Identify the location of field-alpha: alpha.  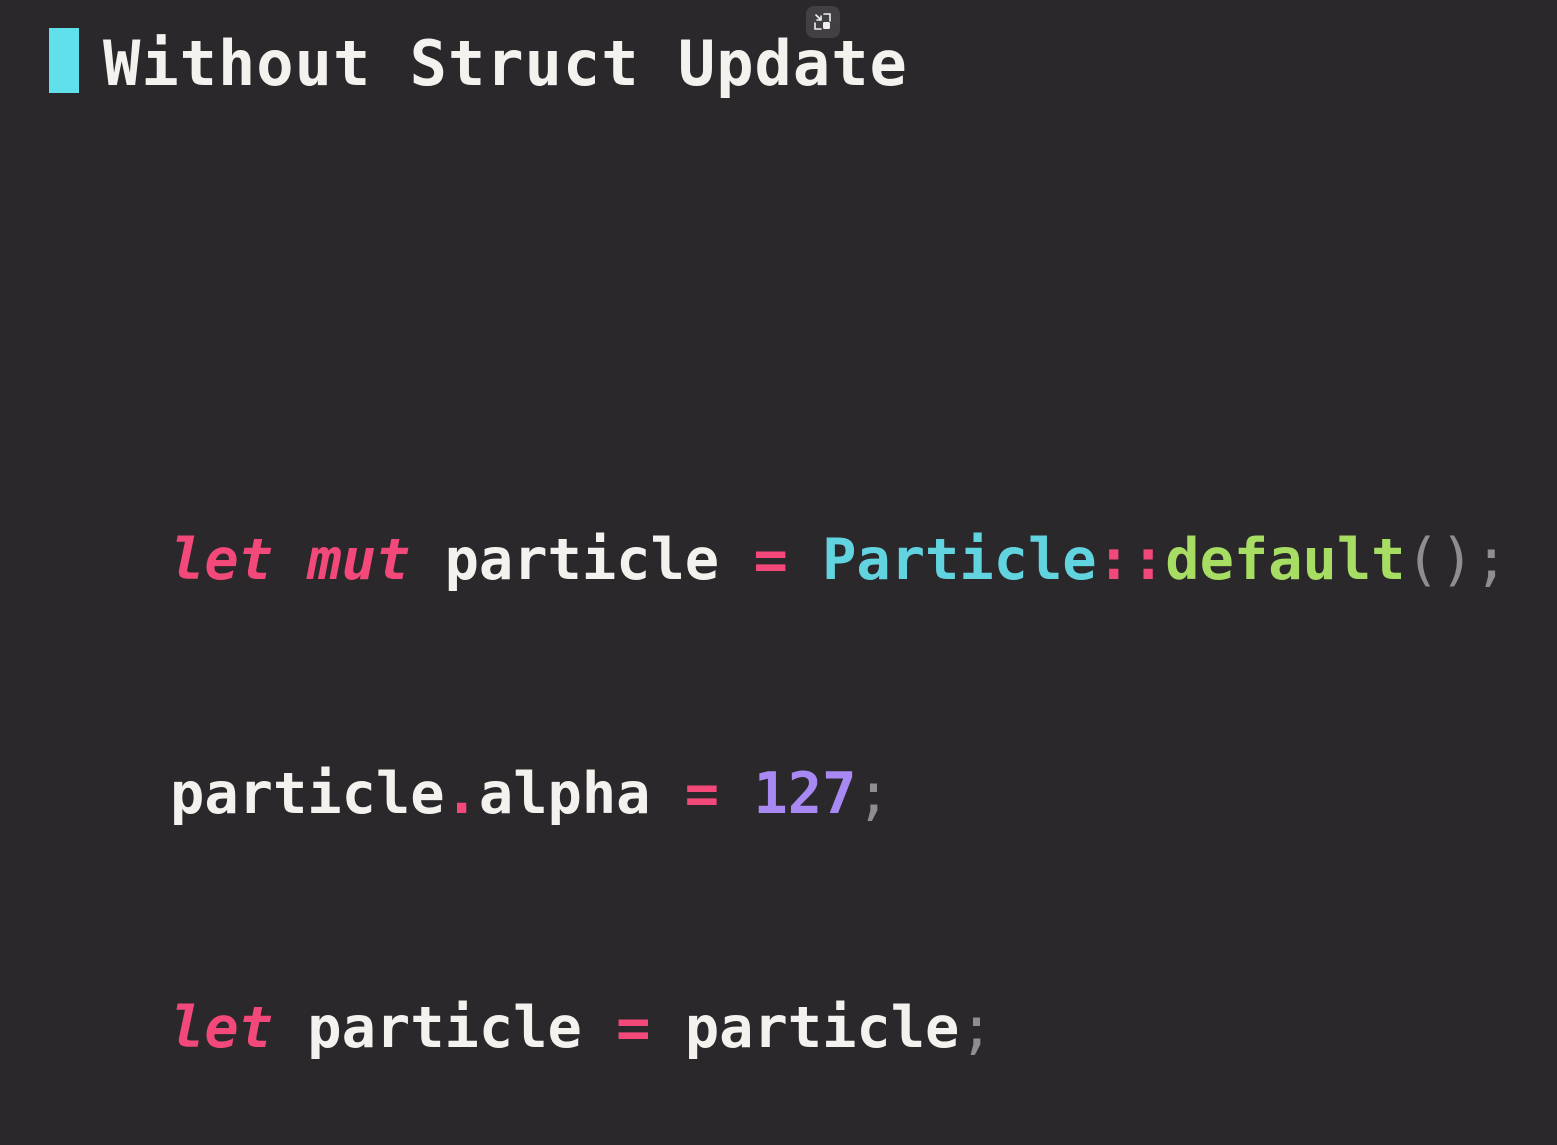
(564, 794).